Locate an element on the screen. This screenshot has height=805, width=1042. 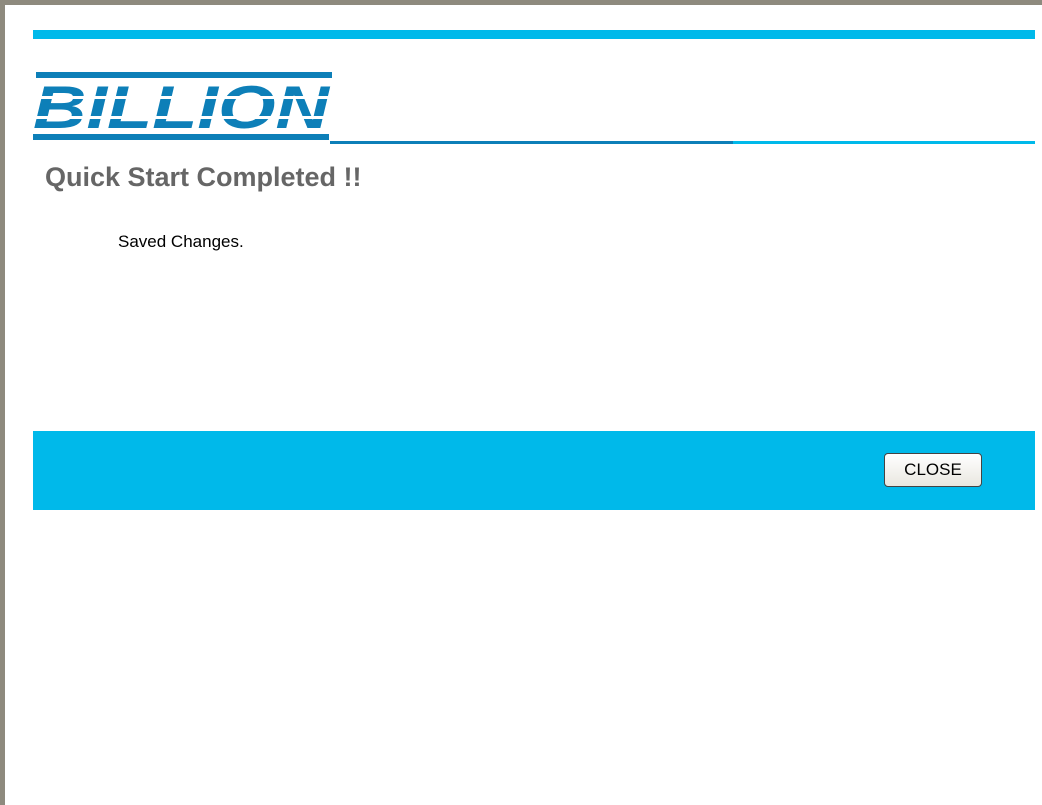
billion-logo-graphic: BILLION is located at coordinates (185, 106).